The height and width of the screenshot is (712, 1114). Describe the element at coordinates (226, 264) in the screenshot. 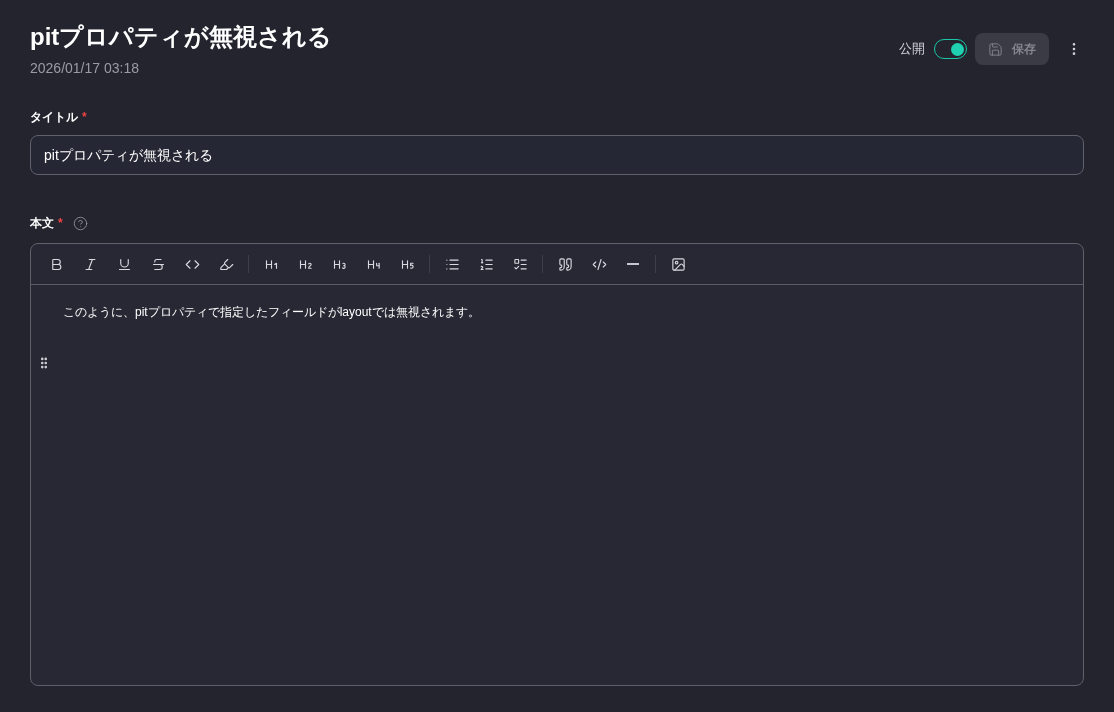

I see `highlighter-icon` at that location.